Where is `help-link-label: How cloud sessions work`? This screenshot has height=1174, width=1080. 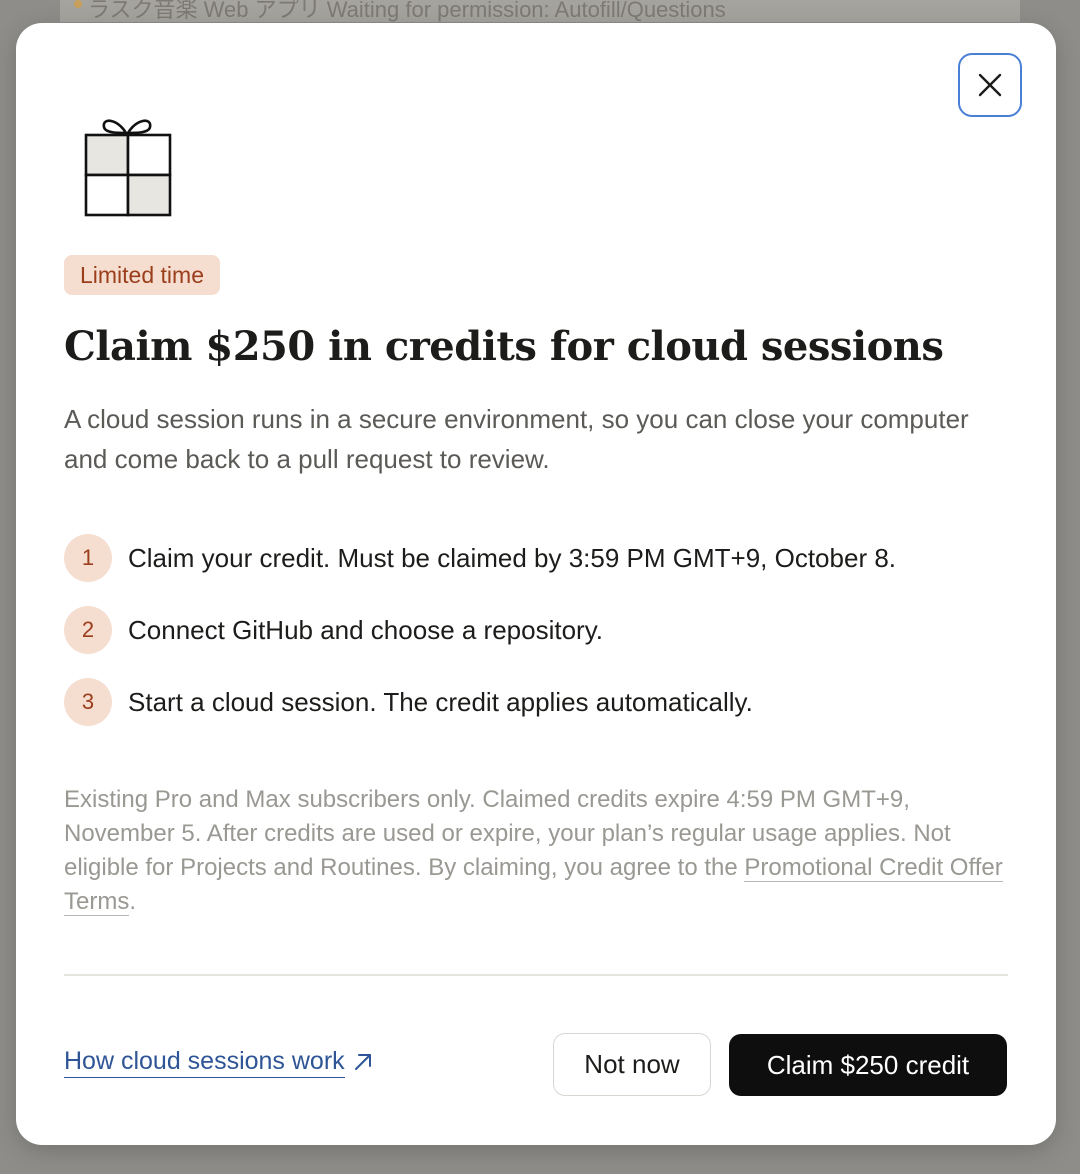 help-link-label: How cloud sessions work is located at coordinates (204, 1061).